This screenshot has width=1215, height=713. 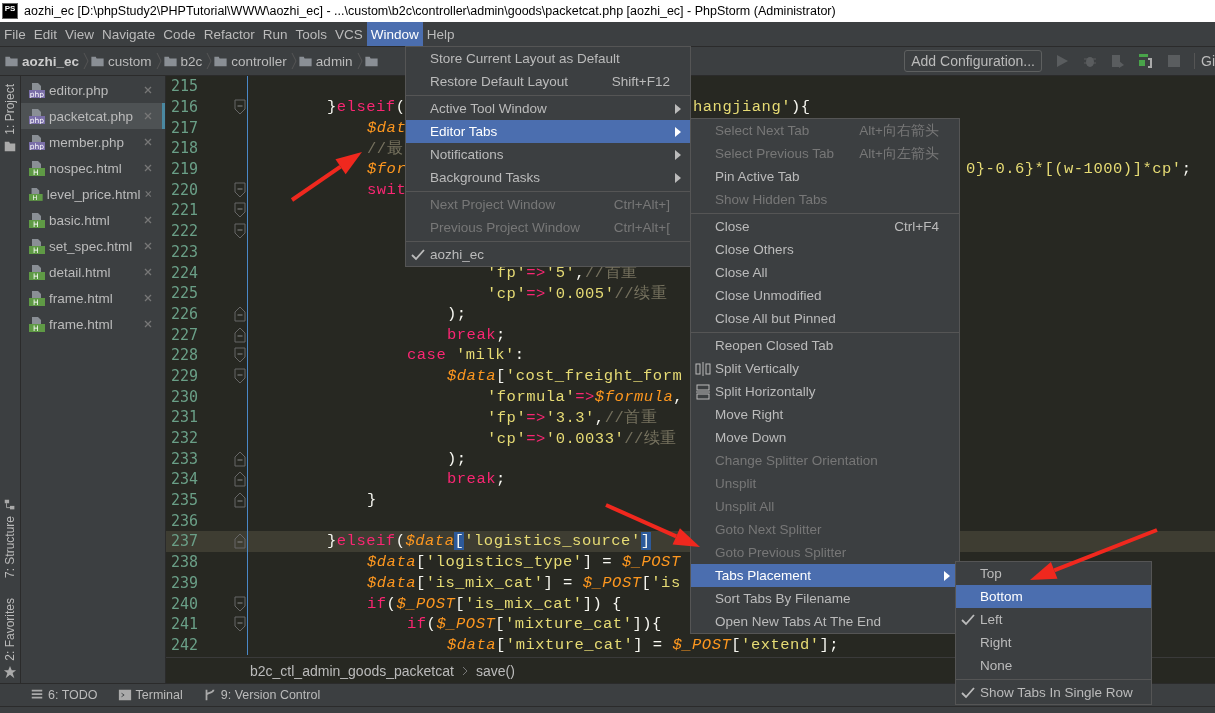 I want to click on line-number: 238, so click(x=185, y=562).